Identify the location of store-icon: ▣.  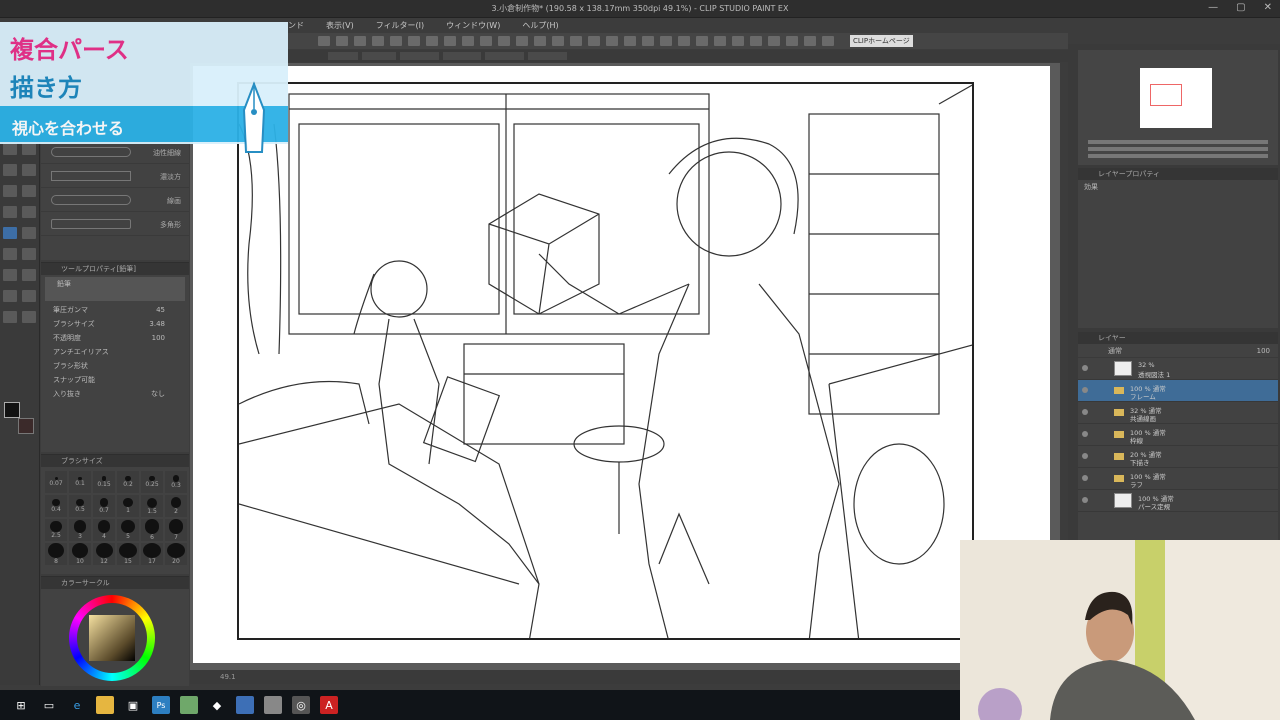
(133, 705).